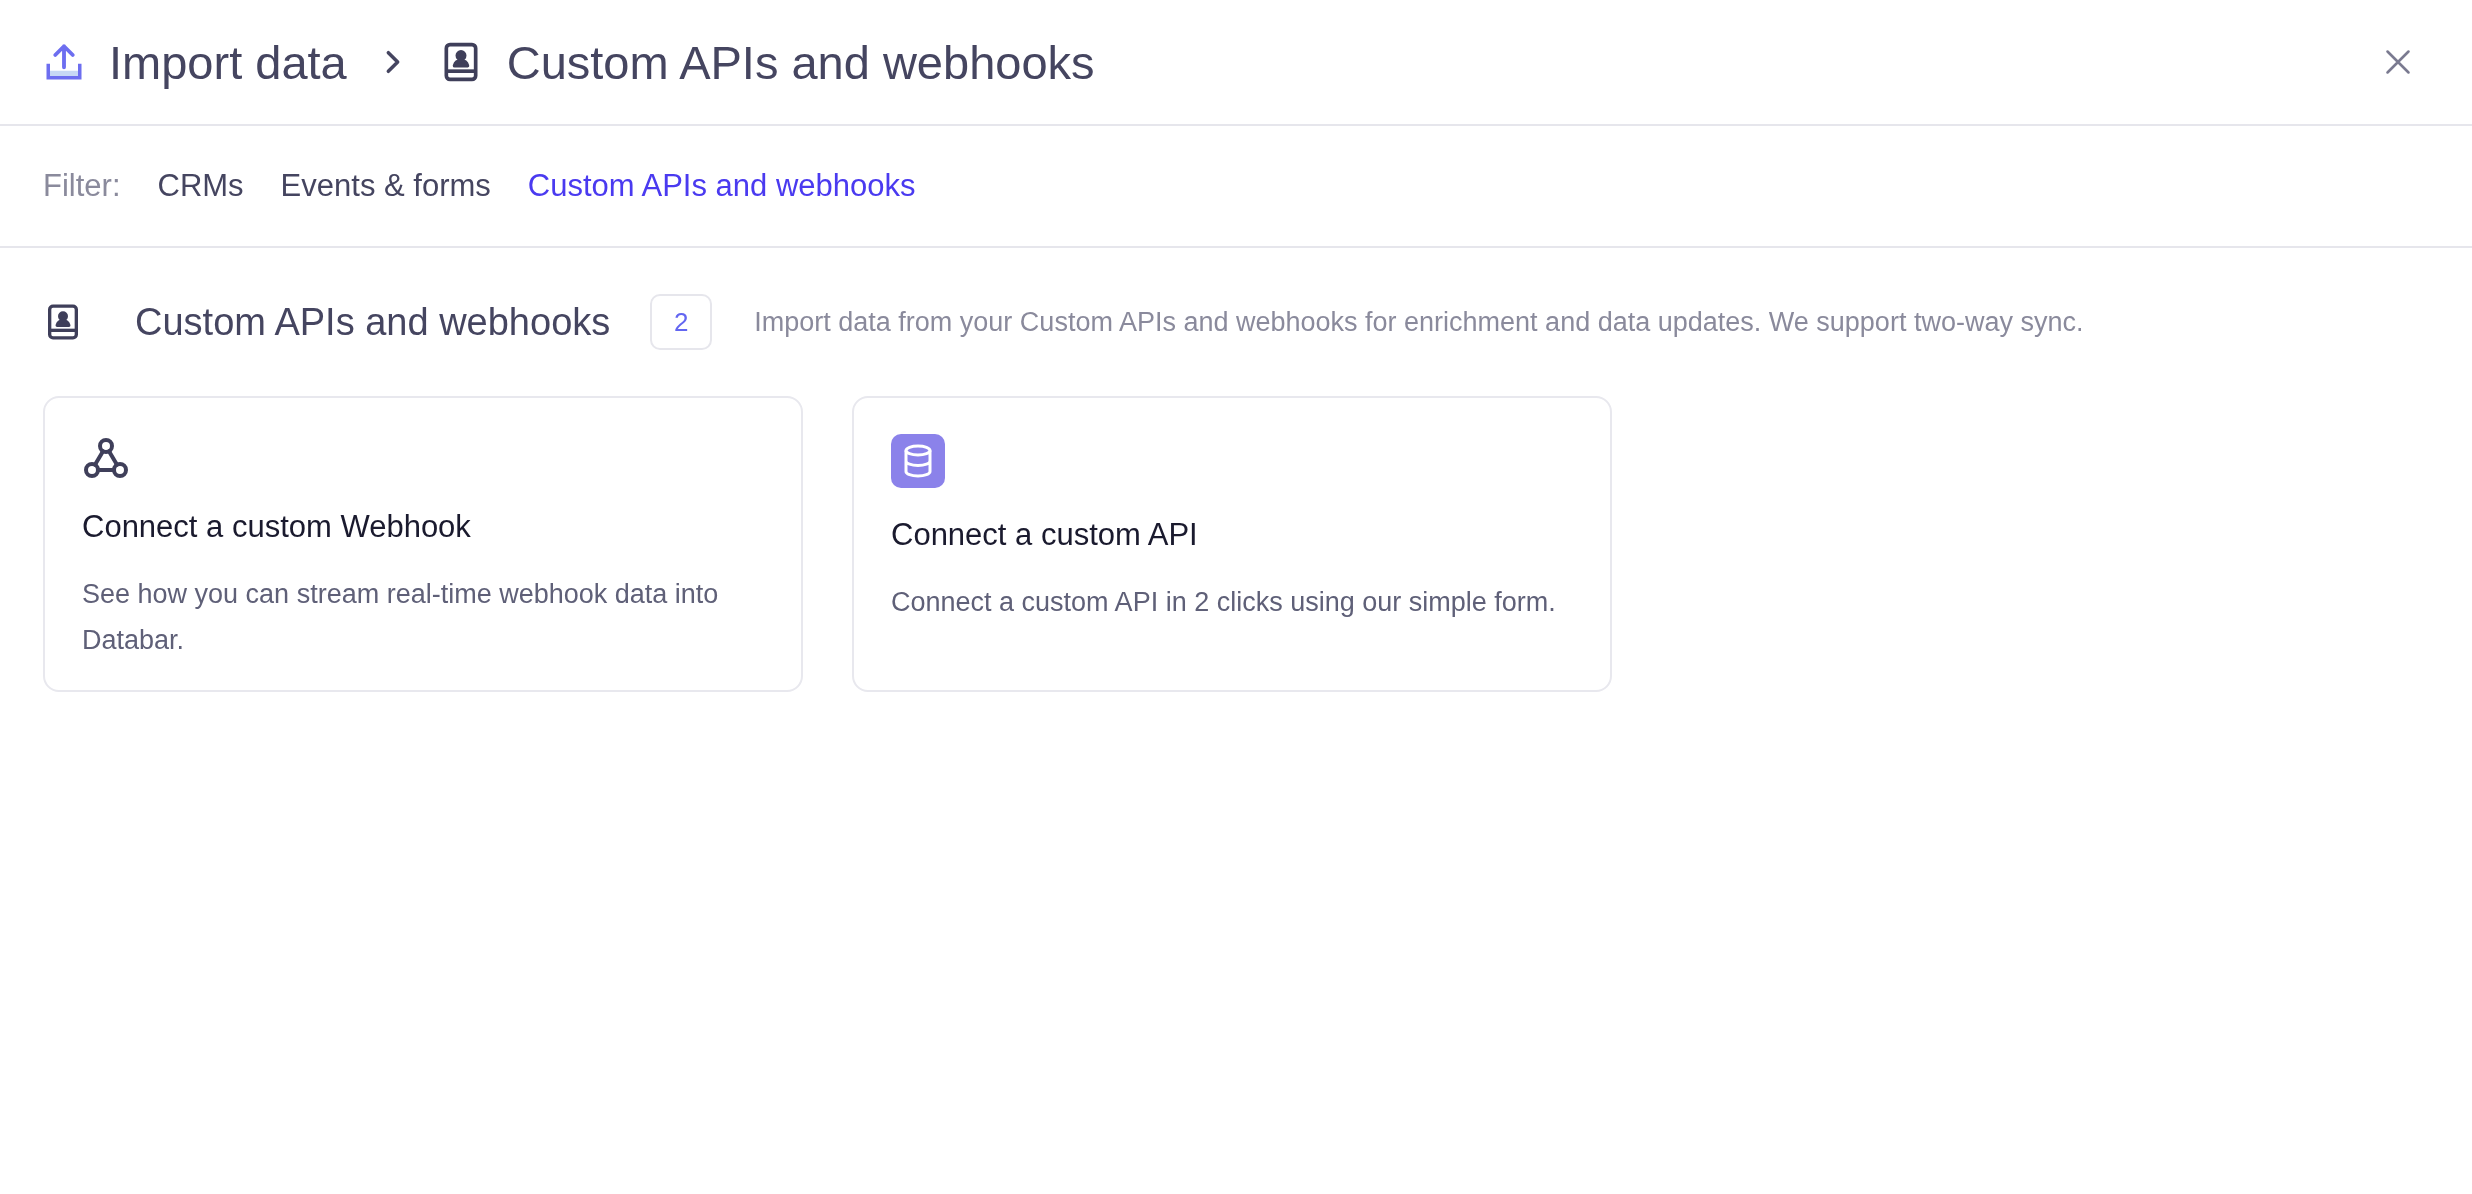 The width and height of the screenshot is (2472, 1194). I want to click on filter-tab: Custom APIs and webhooks, so click(721, 186).